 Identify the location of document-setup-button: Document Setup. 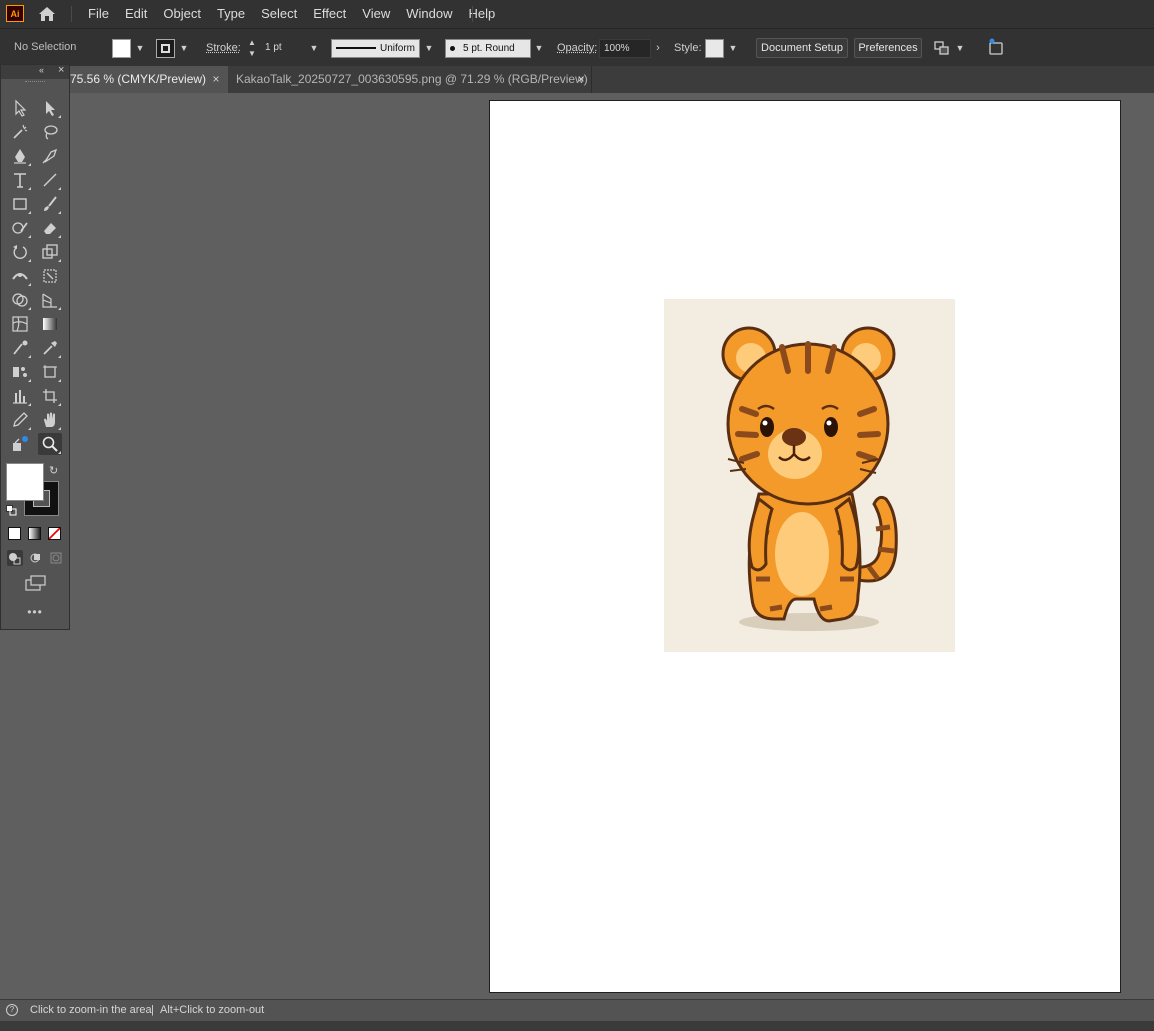
(802, 48).